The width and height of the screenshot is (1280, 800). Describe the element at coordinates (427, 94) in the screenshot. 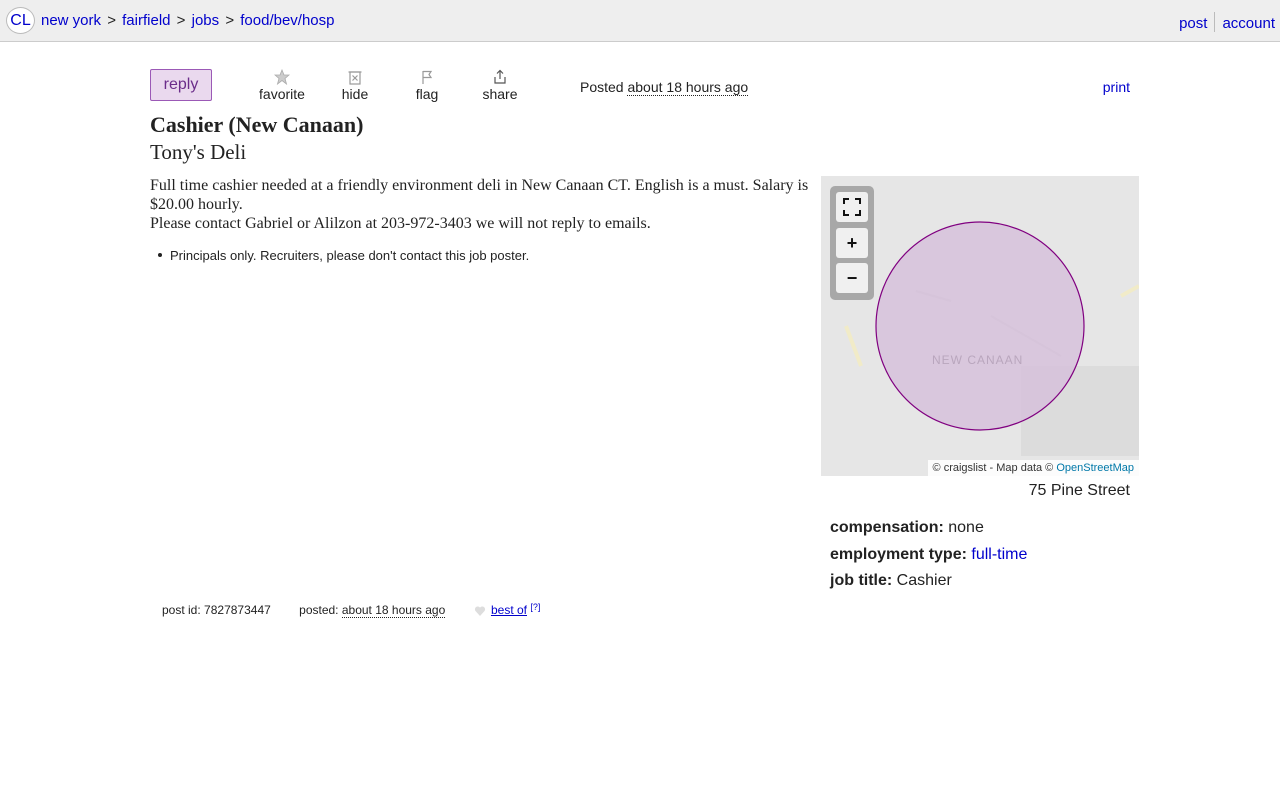

I see `flag-label: flag` at that location.